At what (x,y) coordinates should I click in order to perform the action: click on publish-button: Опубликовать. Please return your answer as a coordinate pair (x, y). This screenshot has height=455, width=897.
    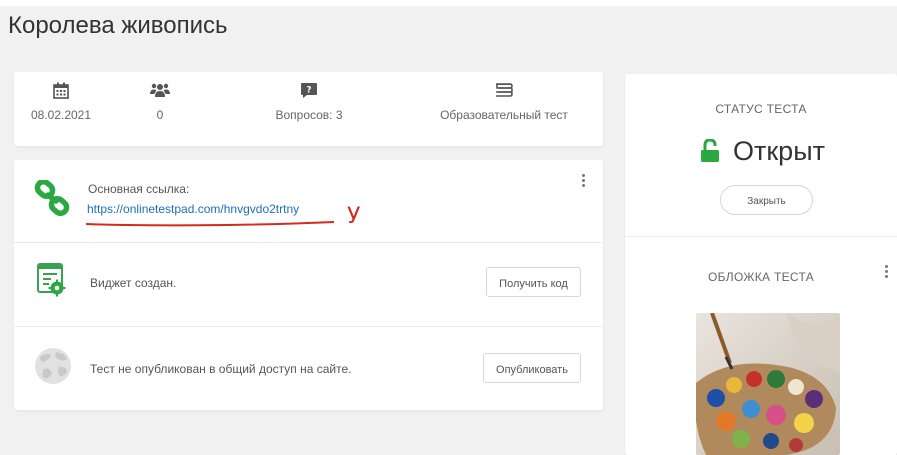
    Looking at the image, I should click on (532, 368).